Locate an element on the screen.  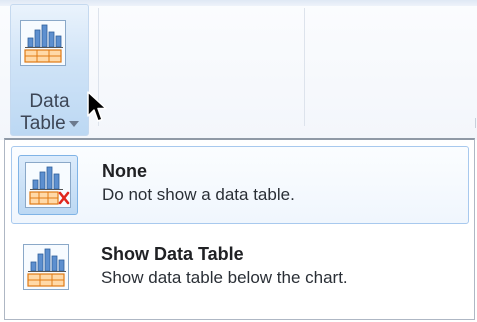
data-table-icon is located at coordinates (43, 43).